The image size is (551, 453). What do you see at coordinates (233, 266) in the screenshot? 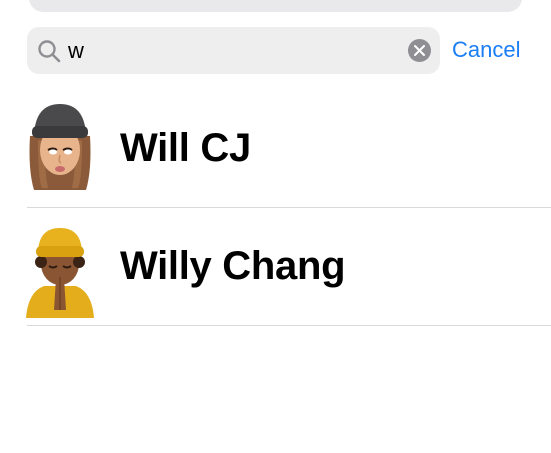
I see `contact-name: Willy Chang` at bounding box center [233, 266].